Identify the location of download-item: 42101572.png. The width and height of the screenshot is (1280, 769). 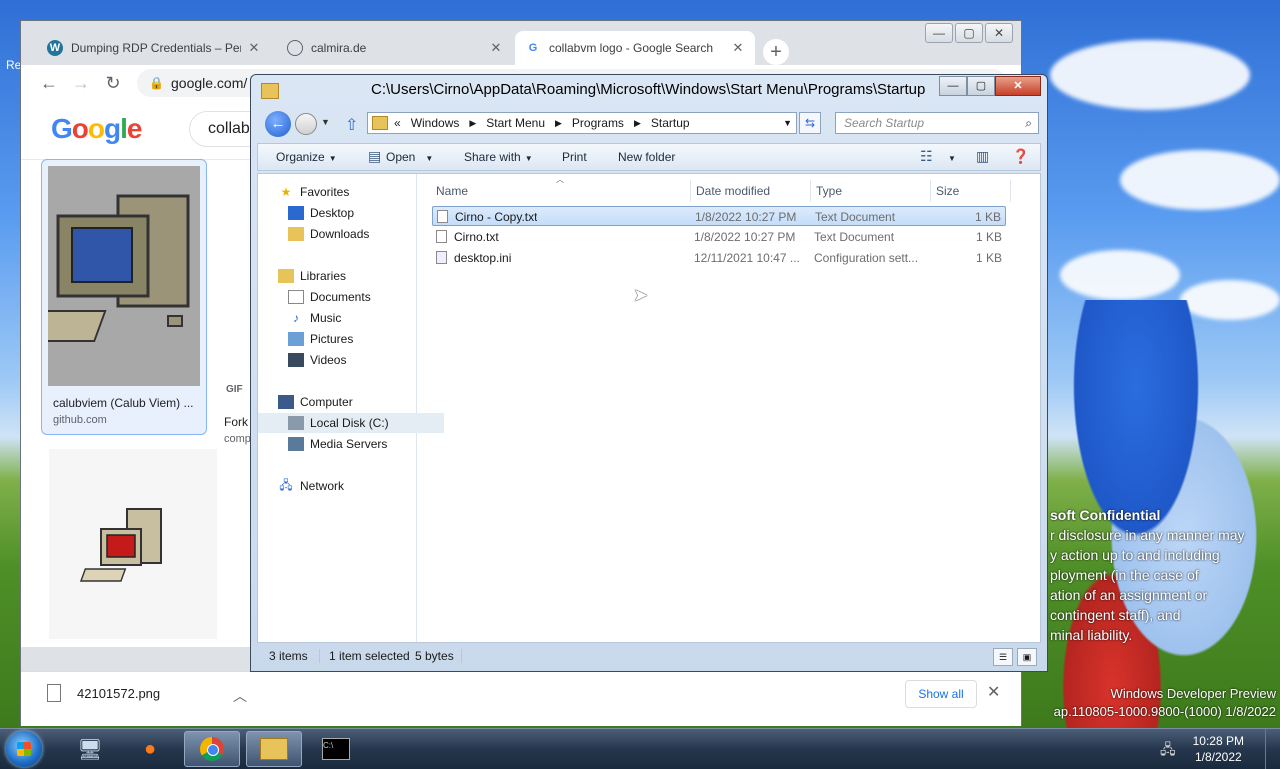
(103, 693).